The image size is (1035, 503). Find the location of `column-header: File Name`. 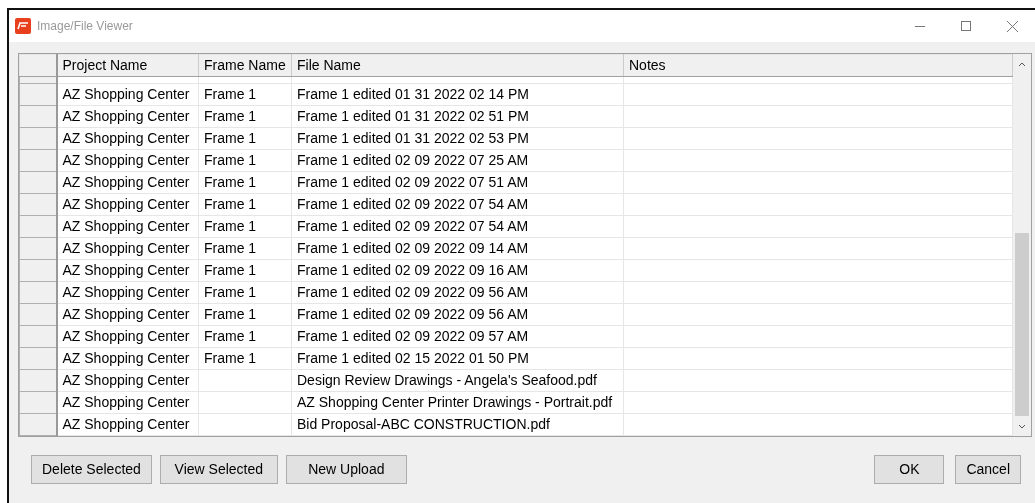

column-header: File Name is located at coordinates (457, 65).